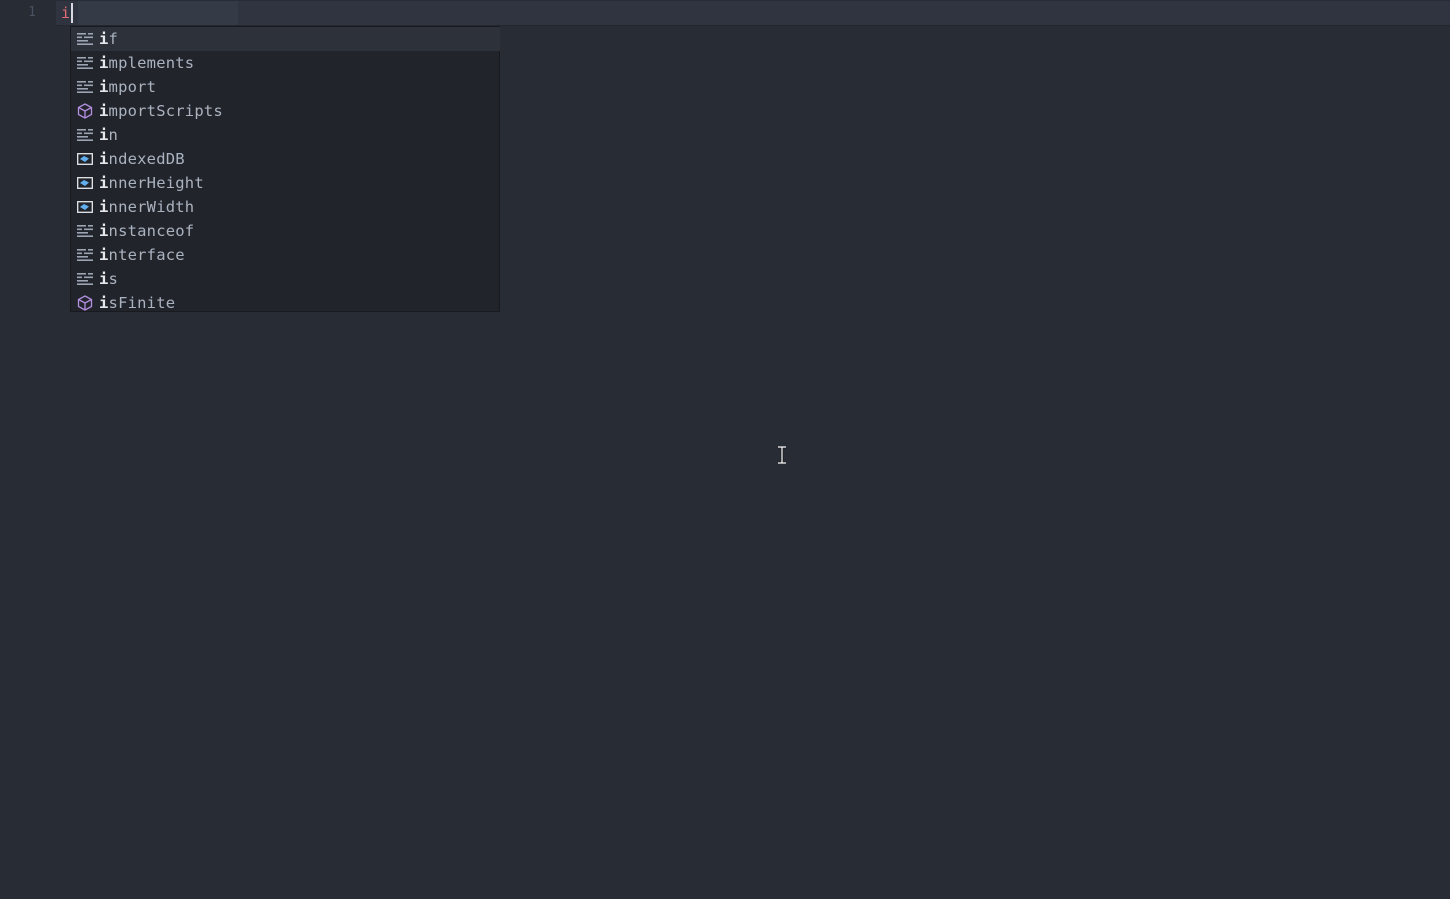 This screenshot has height=899, width=1450. I want to click on autocomplete-item-label: is, so click(108, 279).